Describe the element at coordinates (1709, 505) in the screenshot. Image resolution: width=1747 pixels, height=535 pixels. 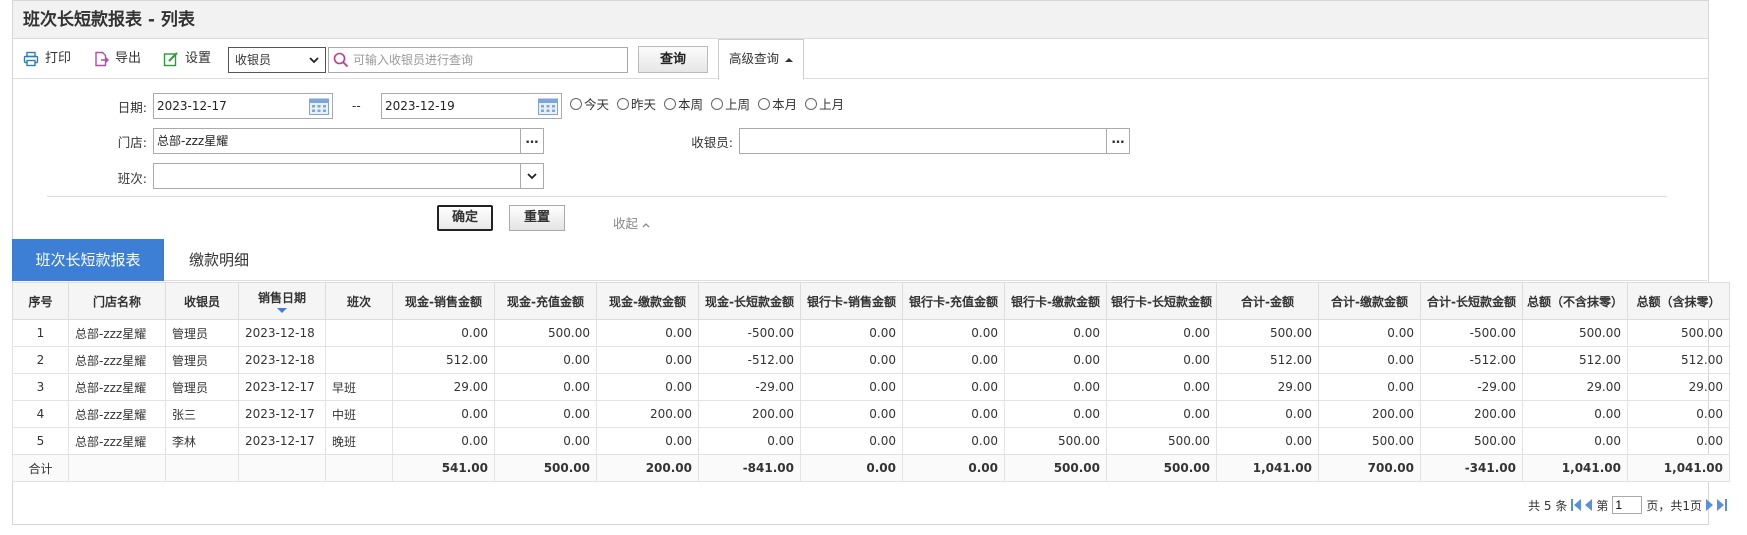
I see `next-page-button` at that location.